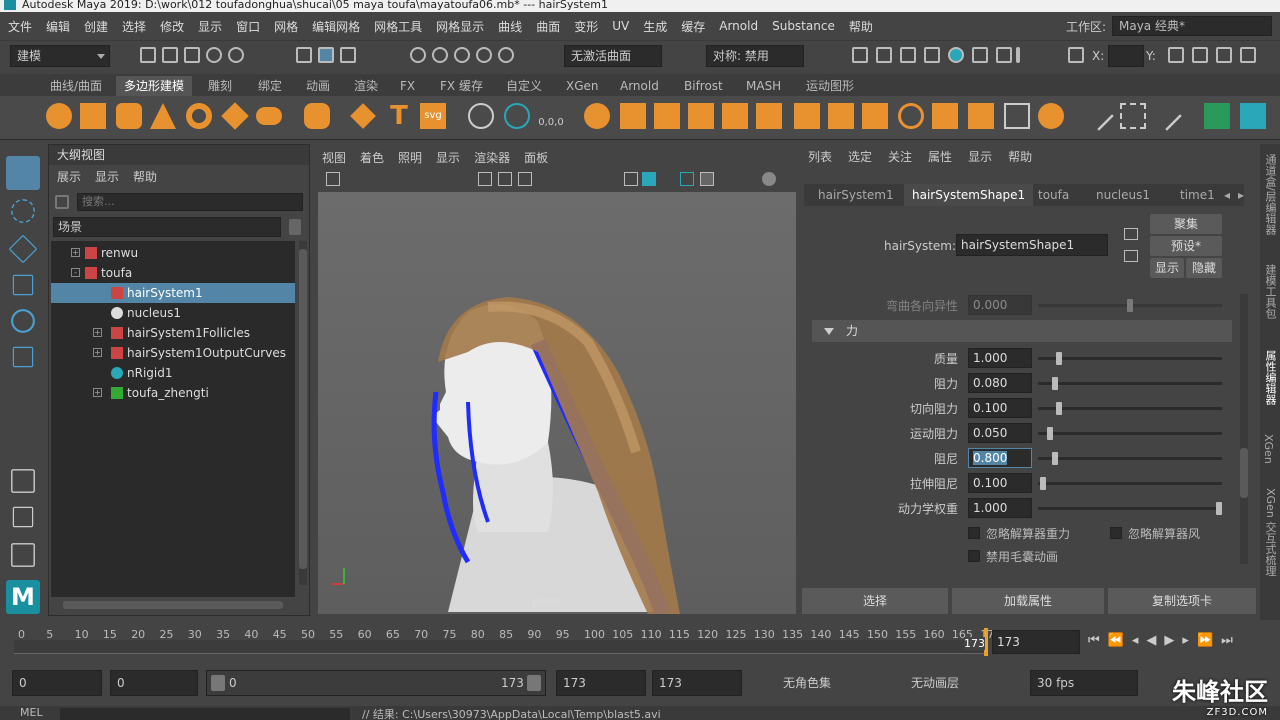 The height and width of the screenshot is (720, 1280). What do you see at coordinates (763, 86) in the screenshot?
I see `shelf-tab-mash: MASH` at bounding box center [763, 86].